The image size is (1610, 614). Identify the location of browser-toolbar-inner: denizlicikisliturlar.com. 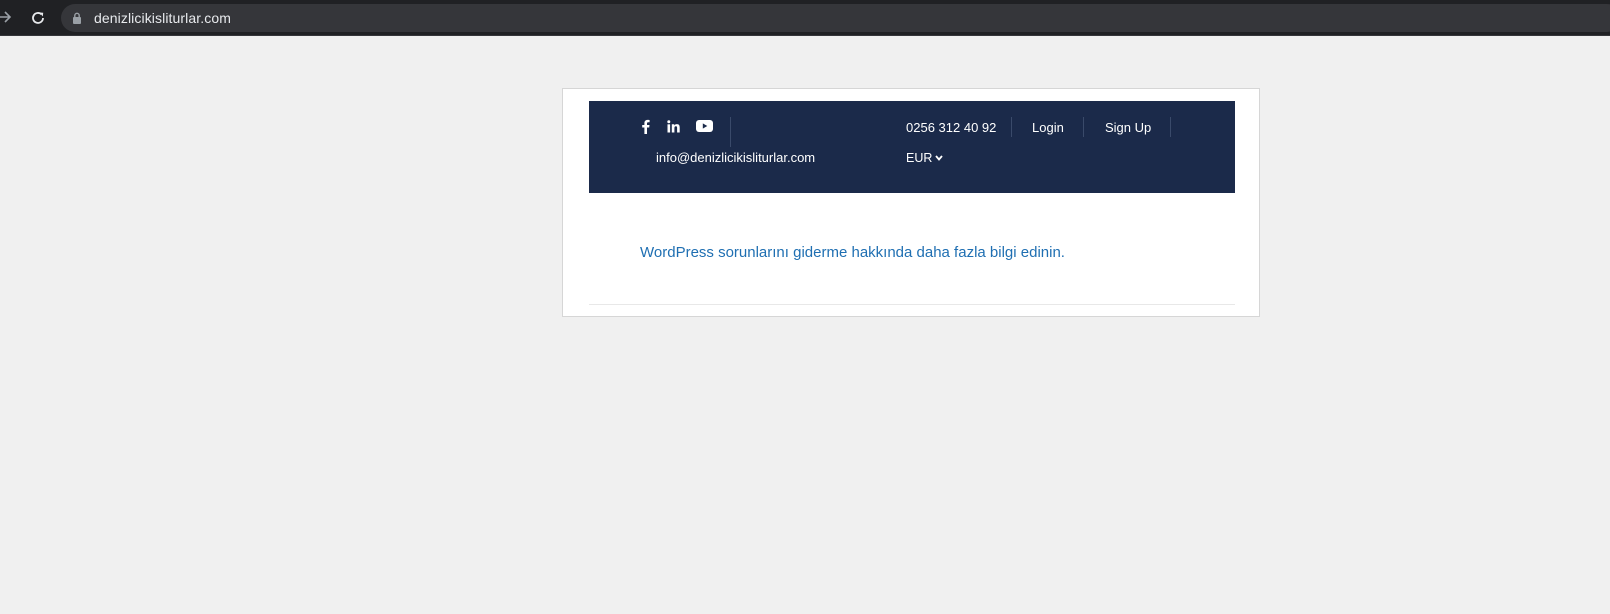
(805, 17).